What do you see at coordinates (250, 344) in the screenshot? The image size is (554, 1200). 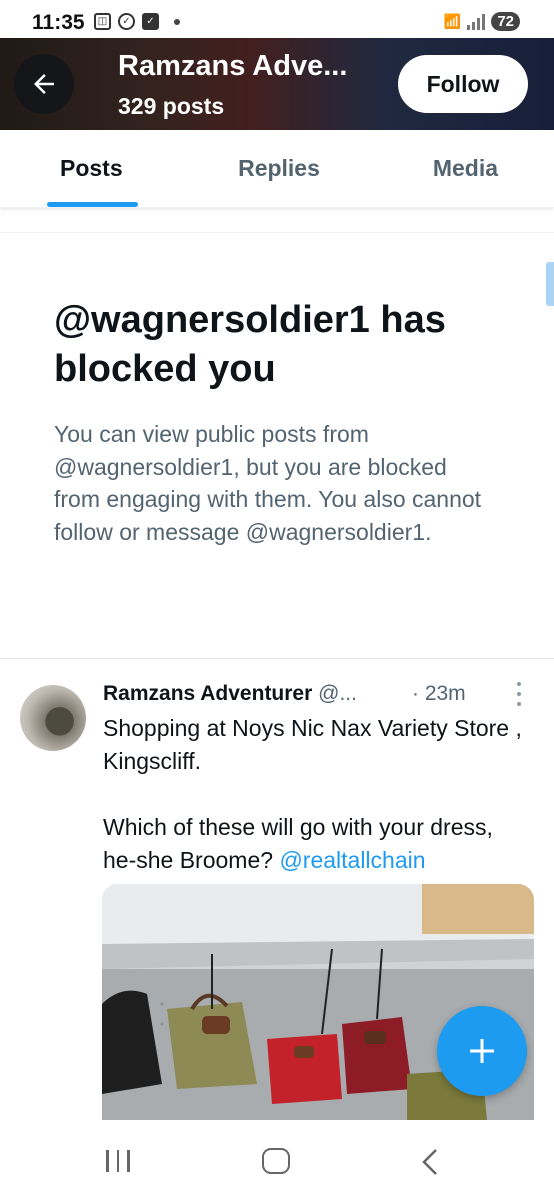 I see `blocked-title: @wagnersoldier1 has blocked you` at bounding box center [250, 344].